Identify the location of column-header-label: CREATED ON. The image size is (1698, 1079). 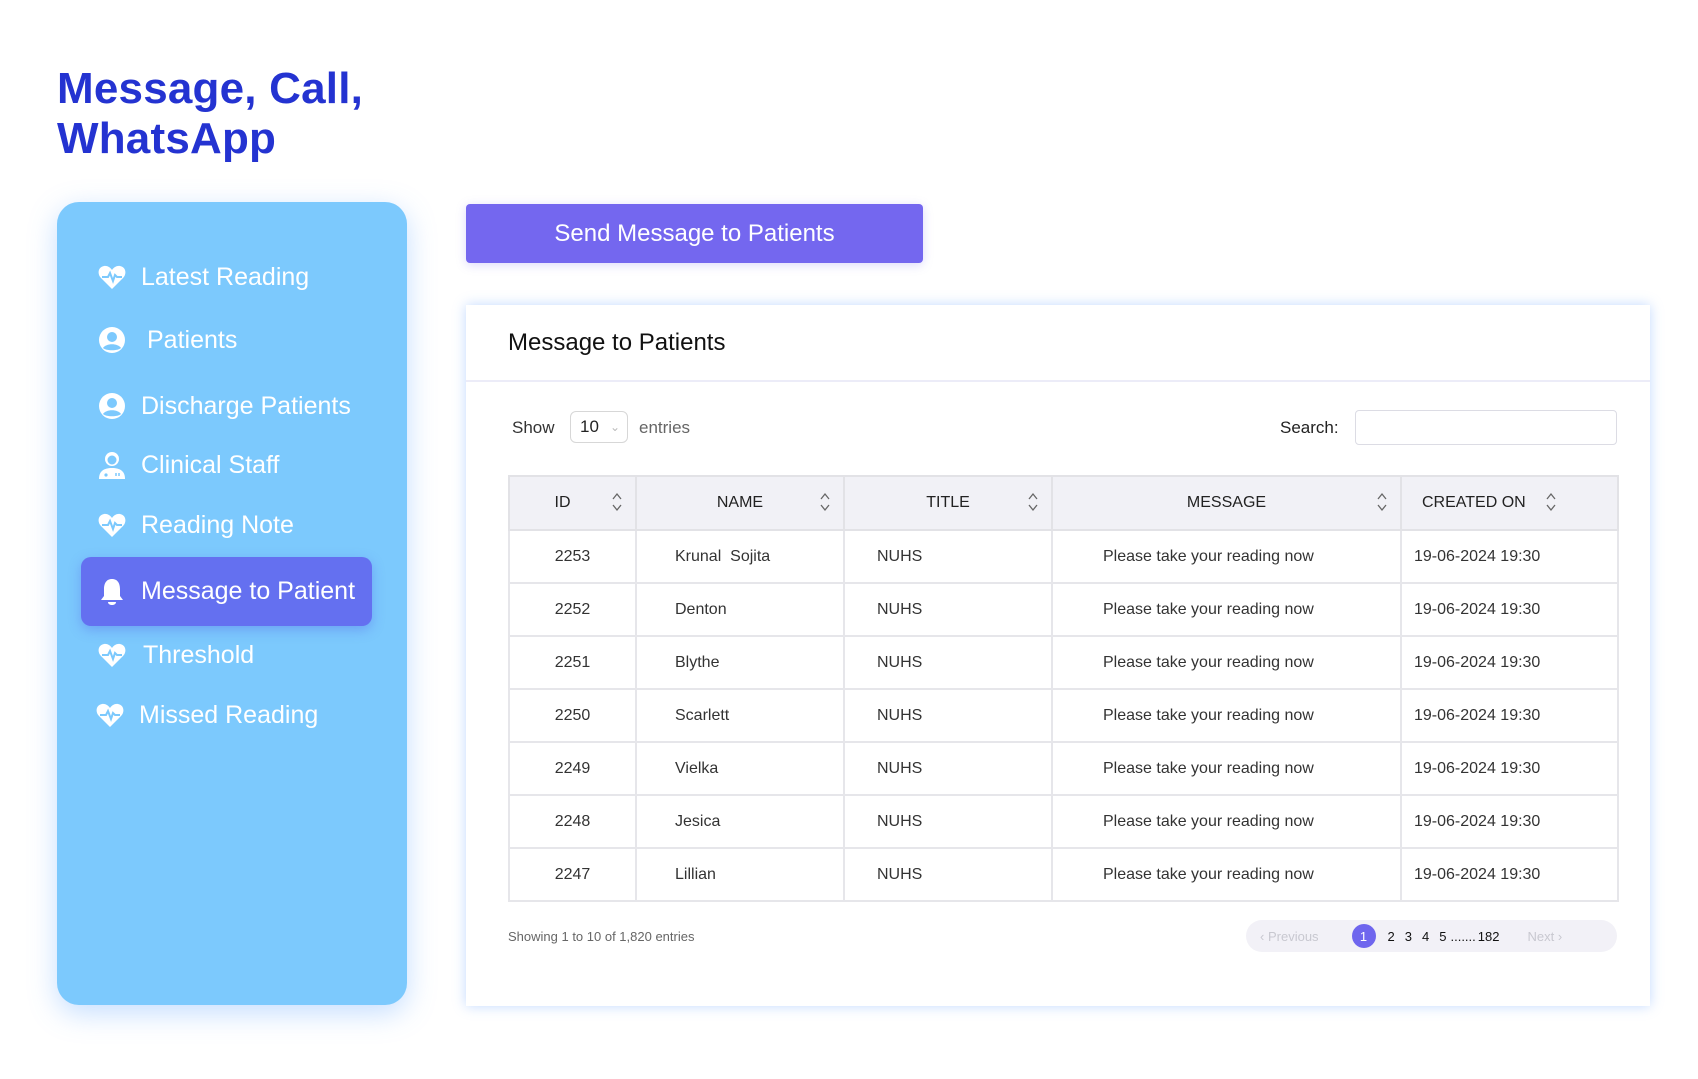
(1474, 502).